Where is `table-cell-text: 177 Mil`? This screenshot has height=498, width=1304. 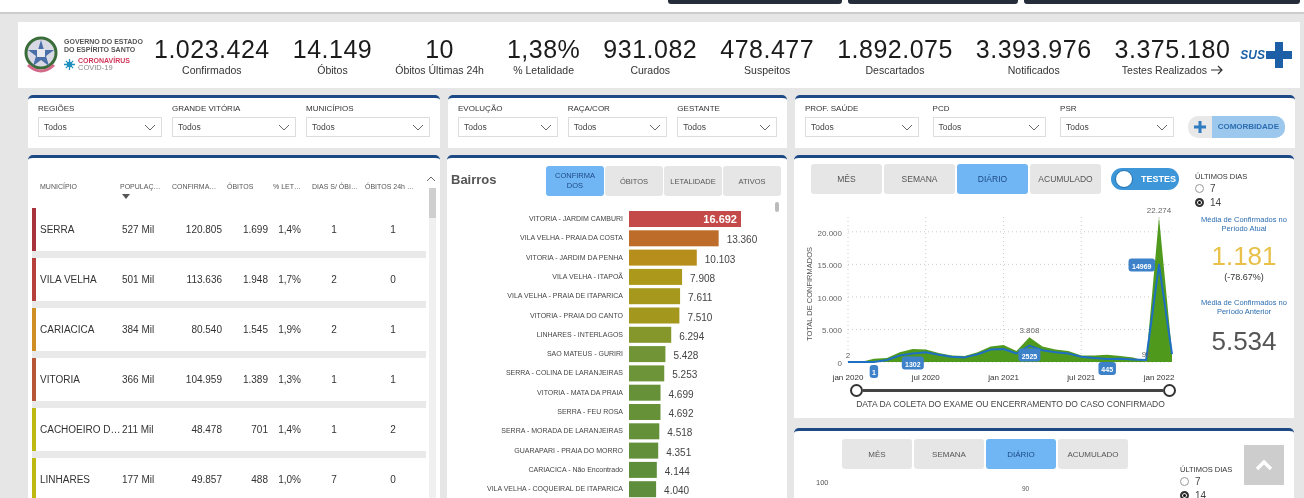
table-cell-text: 177 Mil is located at coordinates (138, 479).